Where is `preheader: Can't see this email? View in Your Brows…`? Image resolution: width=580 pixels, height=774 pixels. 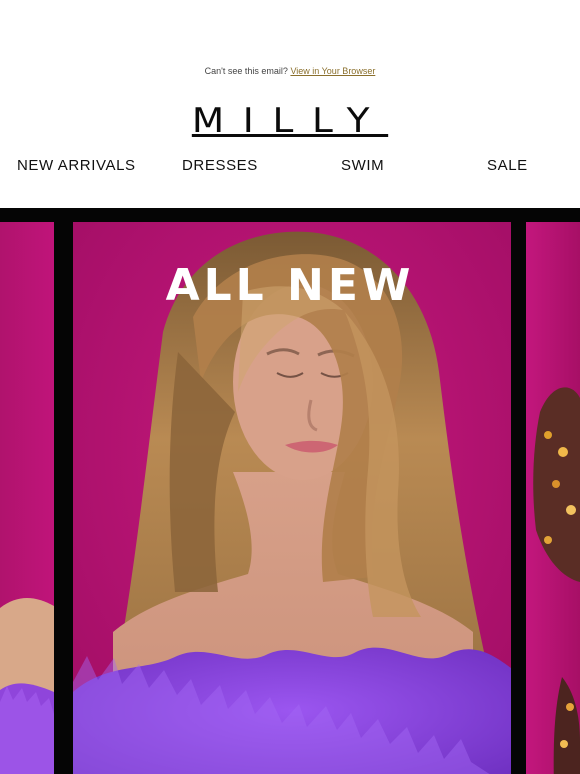
preheader: Can't see this email? View in Your Brows… is located at coordinates (290, 71).